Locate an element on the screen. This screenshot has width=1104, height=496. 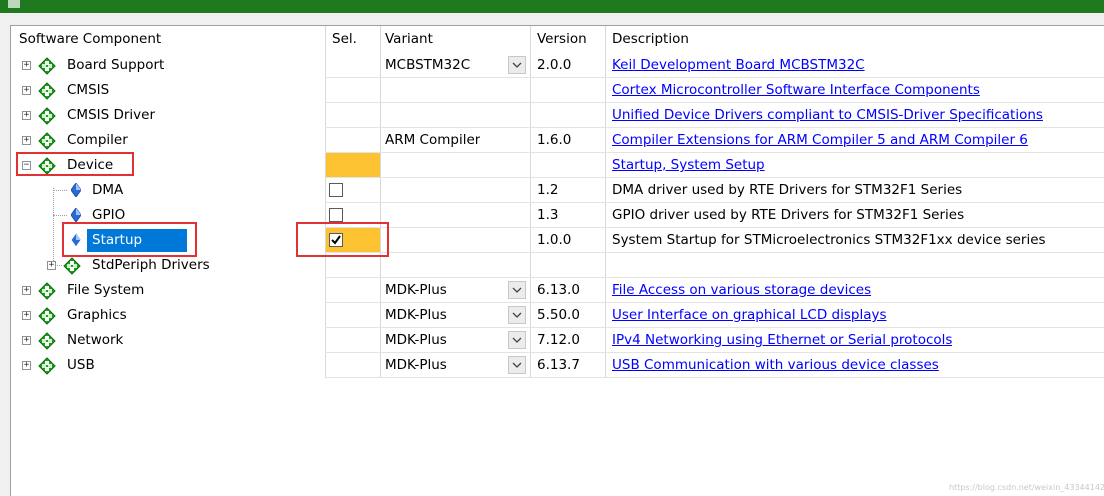
version-value: 6.13.7 is located at coordinates (558, 365).